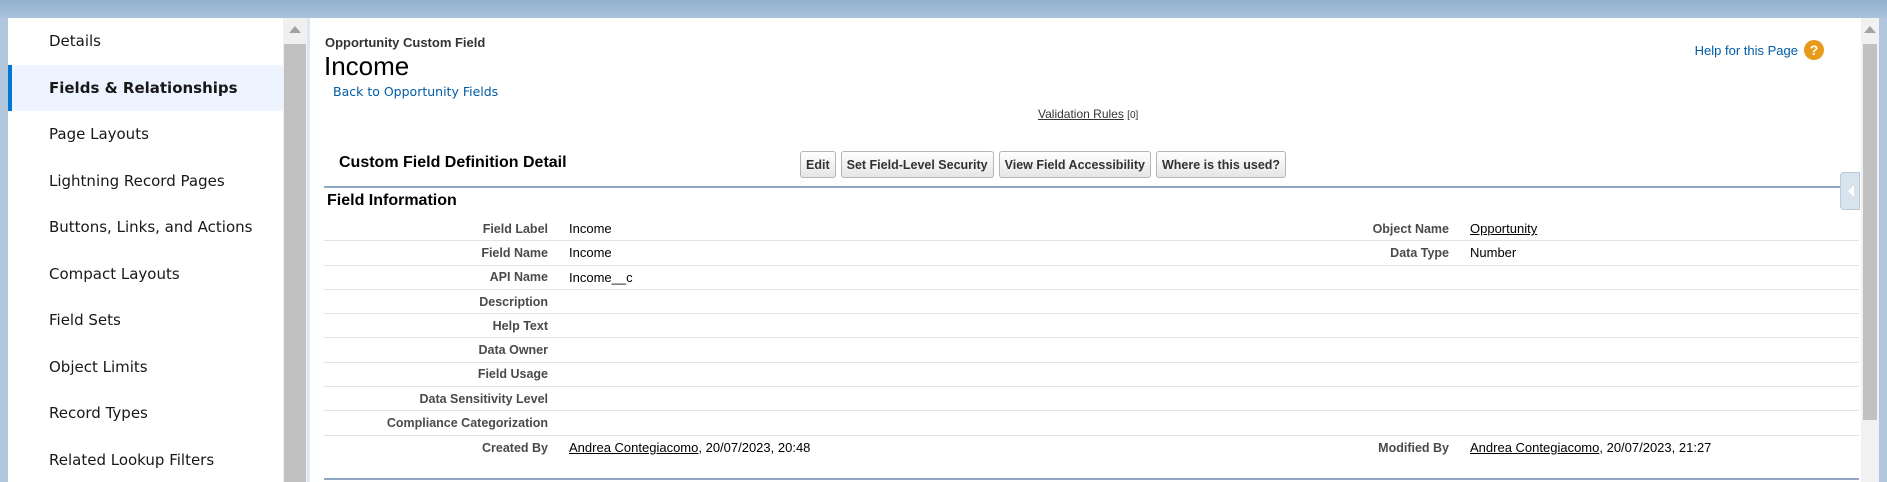 Image resolution: width=1887 pixels, height=482 pixels. What do you see at coordinates (467, 423) in the screenshot?
I see `compliance-label: Compliance Categorization` at bounding box center [467, 423].